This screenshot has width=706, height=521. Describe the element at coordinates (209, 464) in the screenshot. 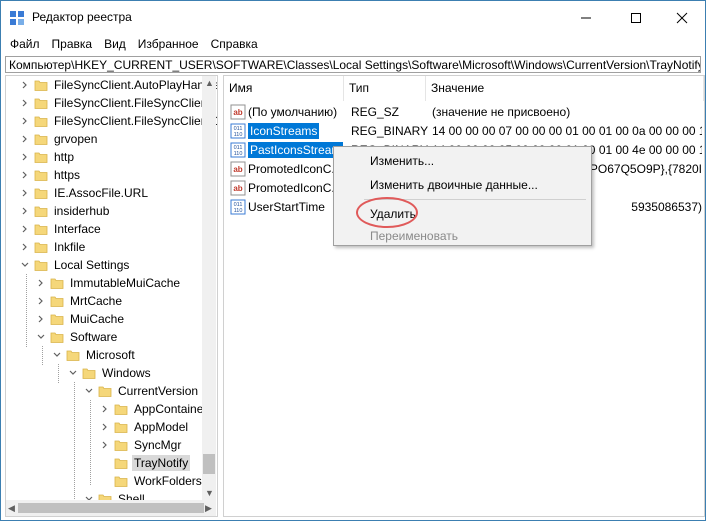

I see `tree-vertical-scroll-thumb` at that location.